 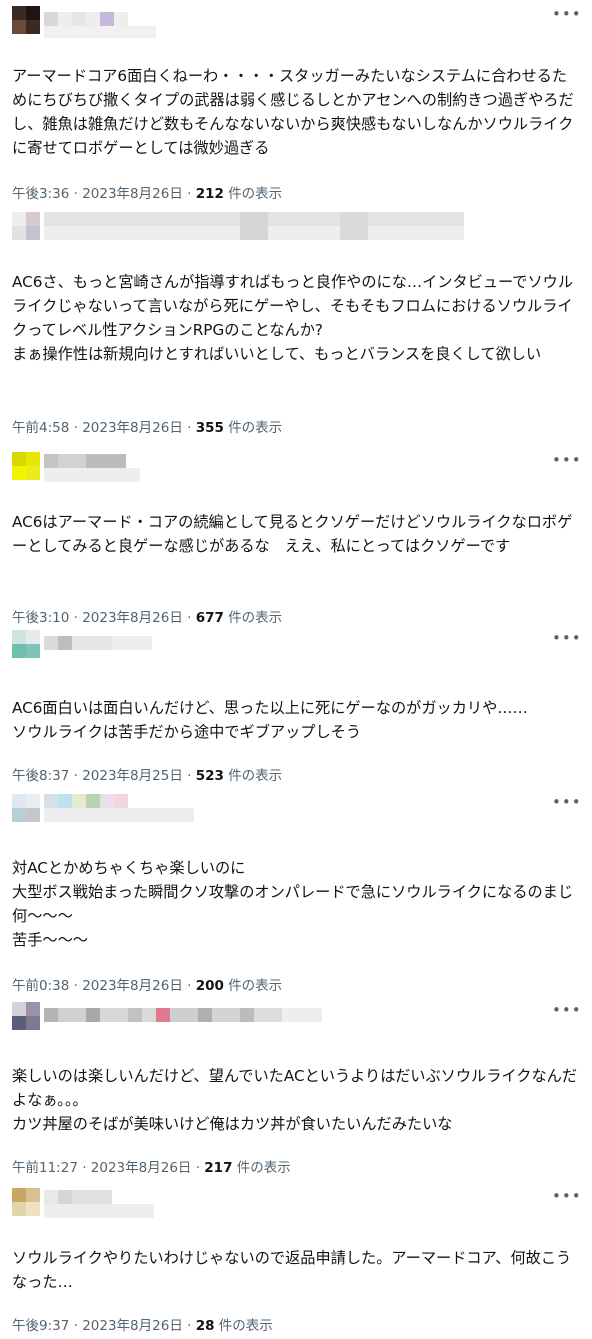 What do you see at coordinates (296, 226) in the screenshot?
I see `tweet-author-header` at bounding box center [296, 226].